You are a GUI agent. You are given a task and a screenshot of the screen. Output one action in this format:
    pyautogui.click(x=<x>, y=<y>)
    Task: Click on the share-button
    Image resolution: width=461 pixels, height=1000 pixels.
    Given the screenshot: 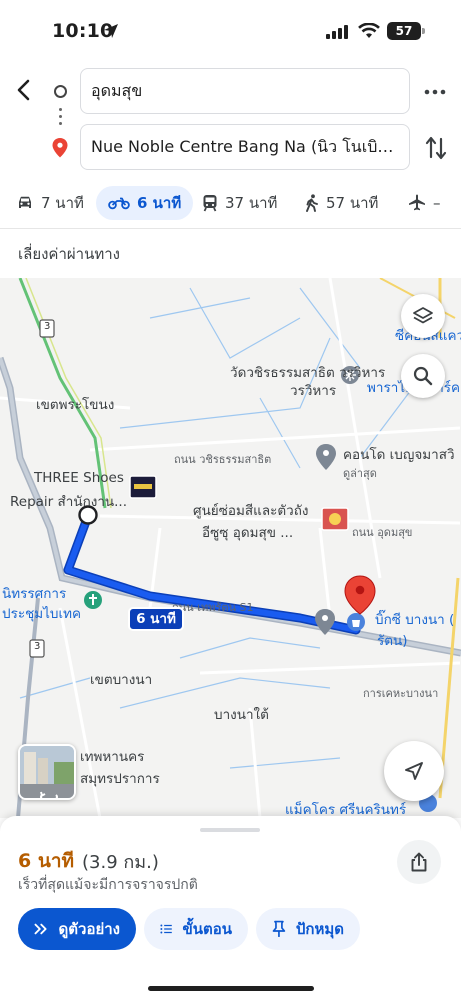 What is the action you would take?
    pyautogui.click(x=419, y=862)
    